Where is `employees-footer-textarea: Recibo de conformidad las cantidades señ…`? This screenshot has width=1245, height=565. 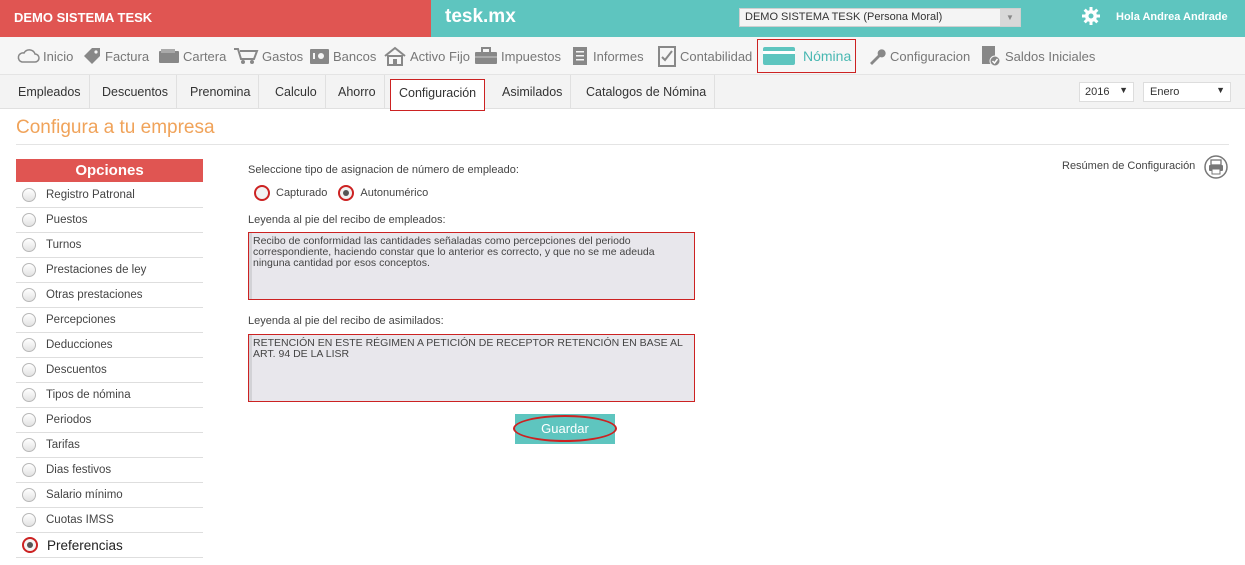 employees-footer-textarea: Recibo de conformidad las cantidades señ… is located at coordinates (471, 266).